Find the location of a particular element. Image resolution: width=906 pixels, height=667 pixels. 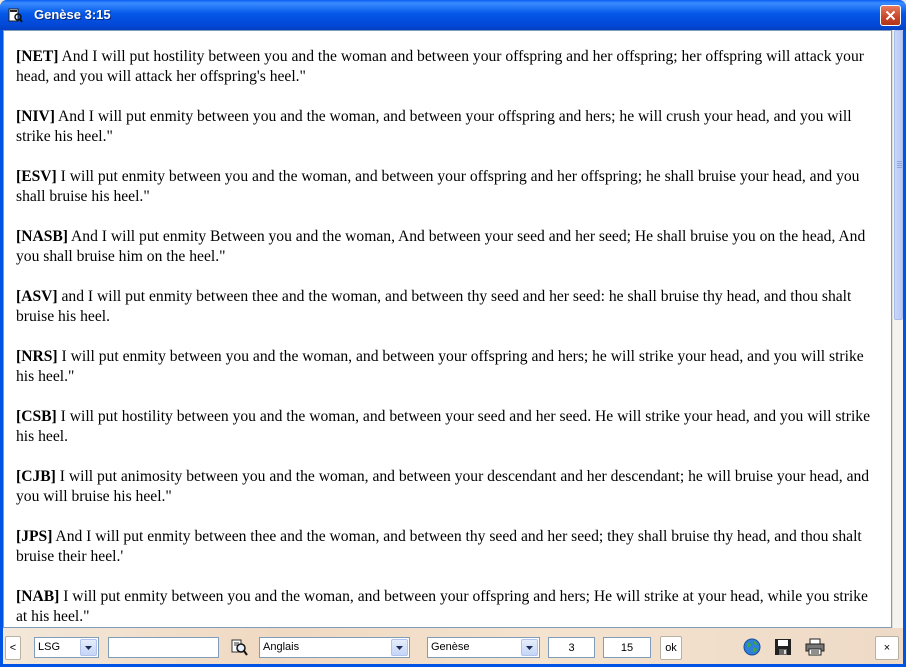

close-window-button is located at coordinates (890, 15).